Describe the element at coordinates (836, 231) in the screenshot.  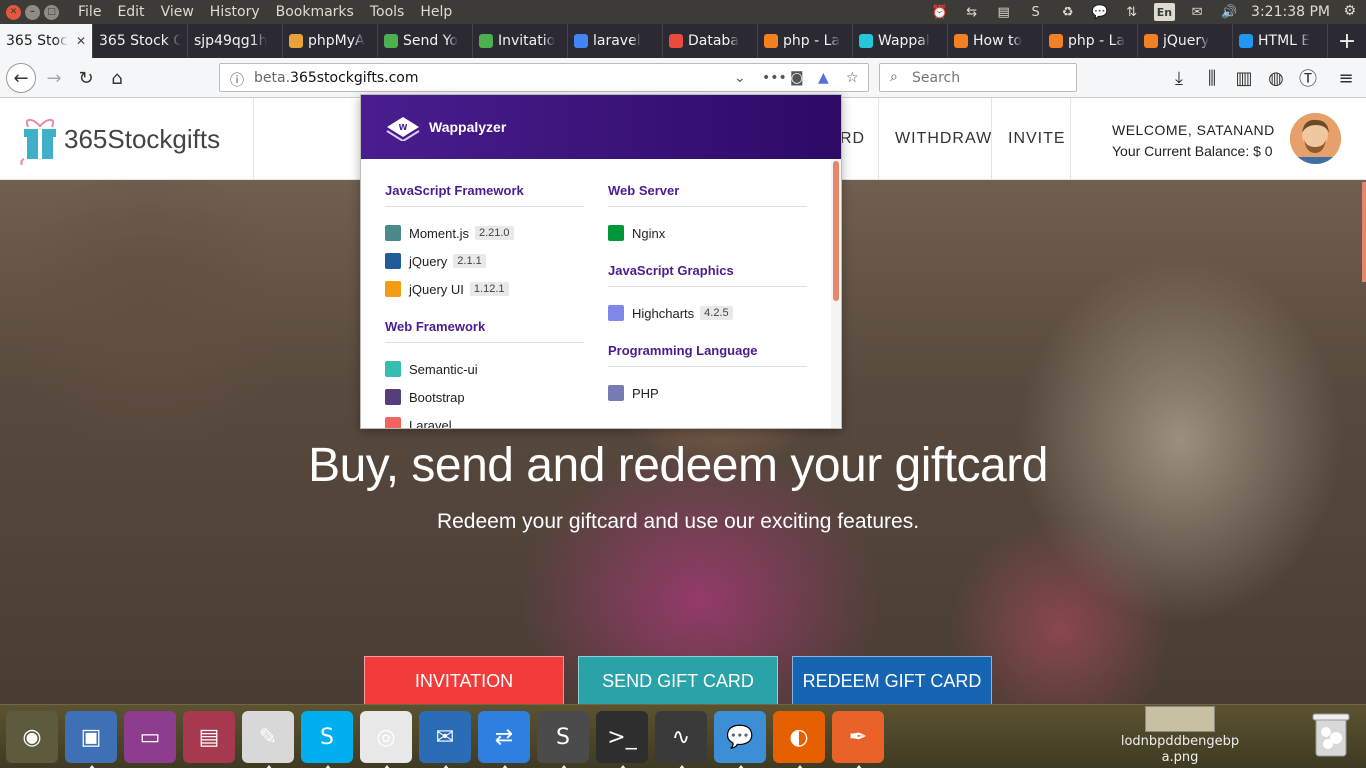
I see `wappalyzer-scroll-thumb` at that location.